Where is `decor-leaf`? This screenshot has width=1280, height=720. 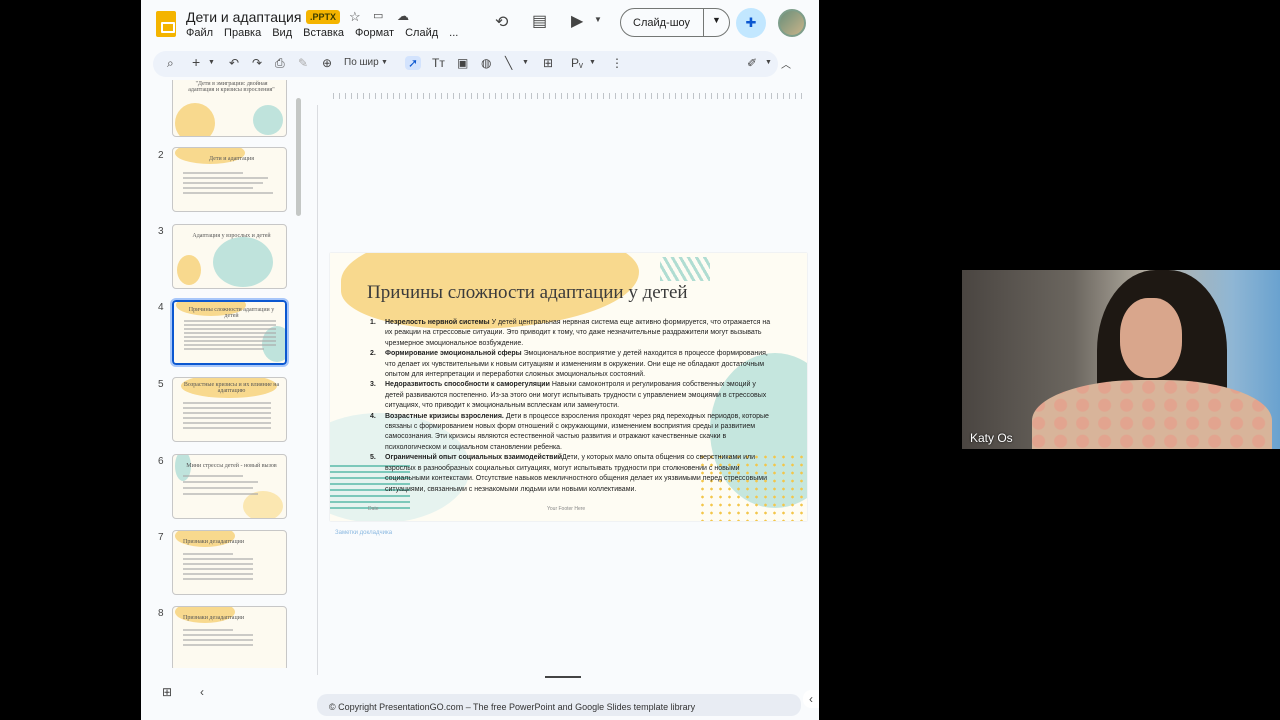
decor-leaf is located at coordinates (685, 269).